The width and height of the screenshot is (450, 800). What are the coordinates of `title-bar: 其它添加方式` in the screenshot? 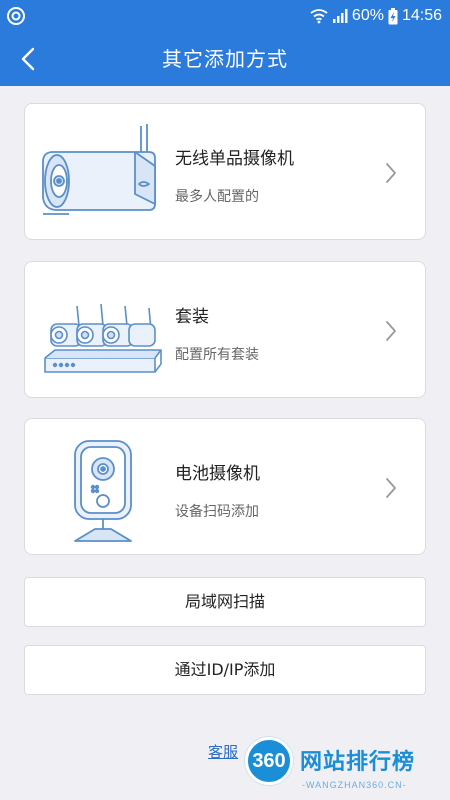 It's located at (225, 59).